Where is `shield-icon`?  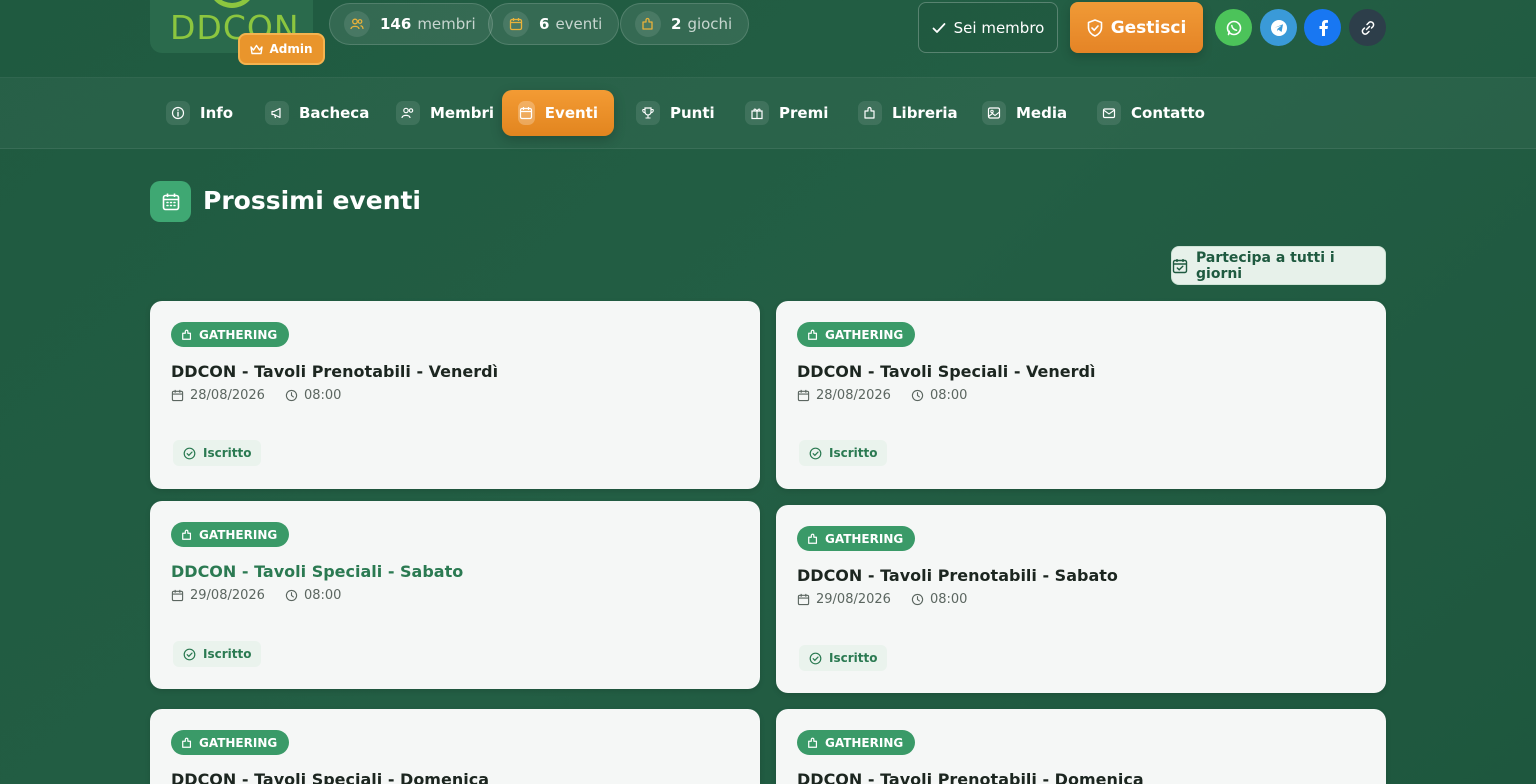 shield-icon is located at coordinates (1095, 27).